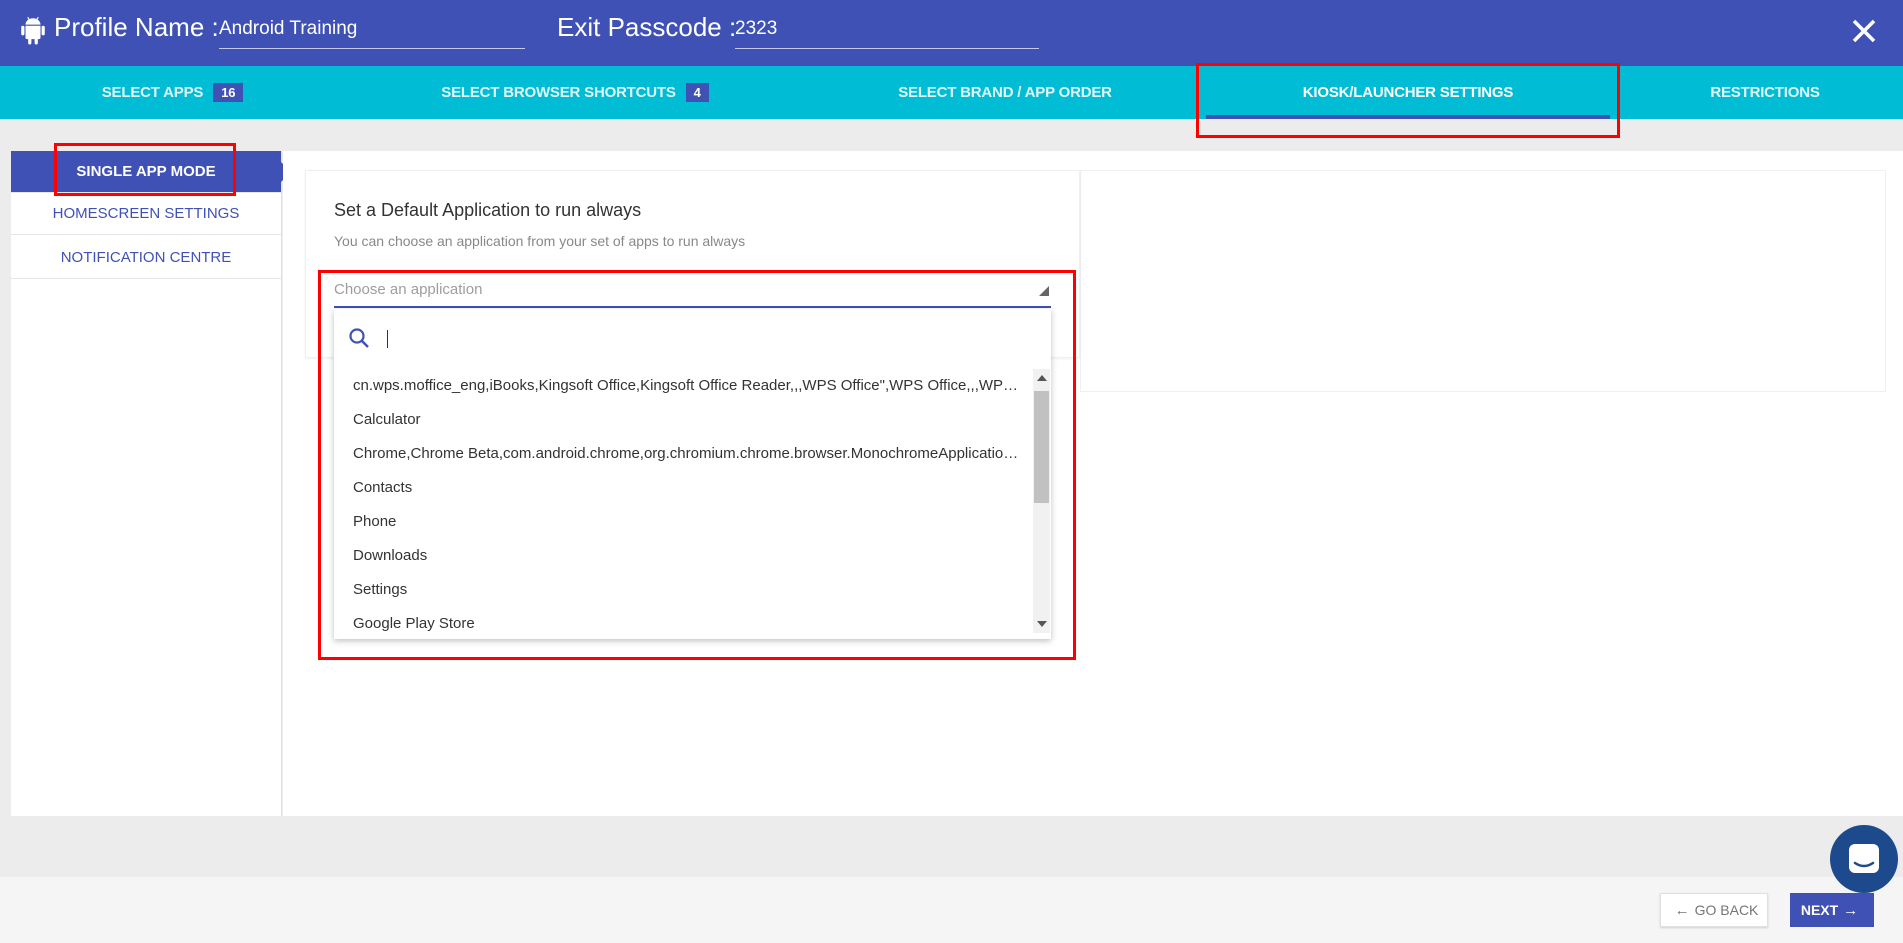 This screenshot has height=943, width=1903. What do you see at coordinates (704, 338) in the screenshot?
I see `application-search-input` at bounding box center [704, 338].